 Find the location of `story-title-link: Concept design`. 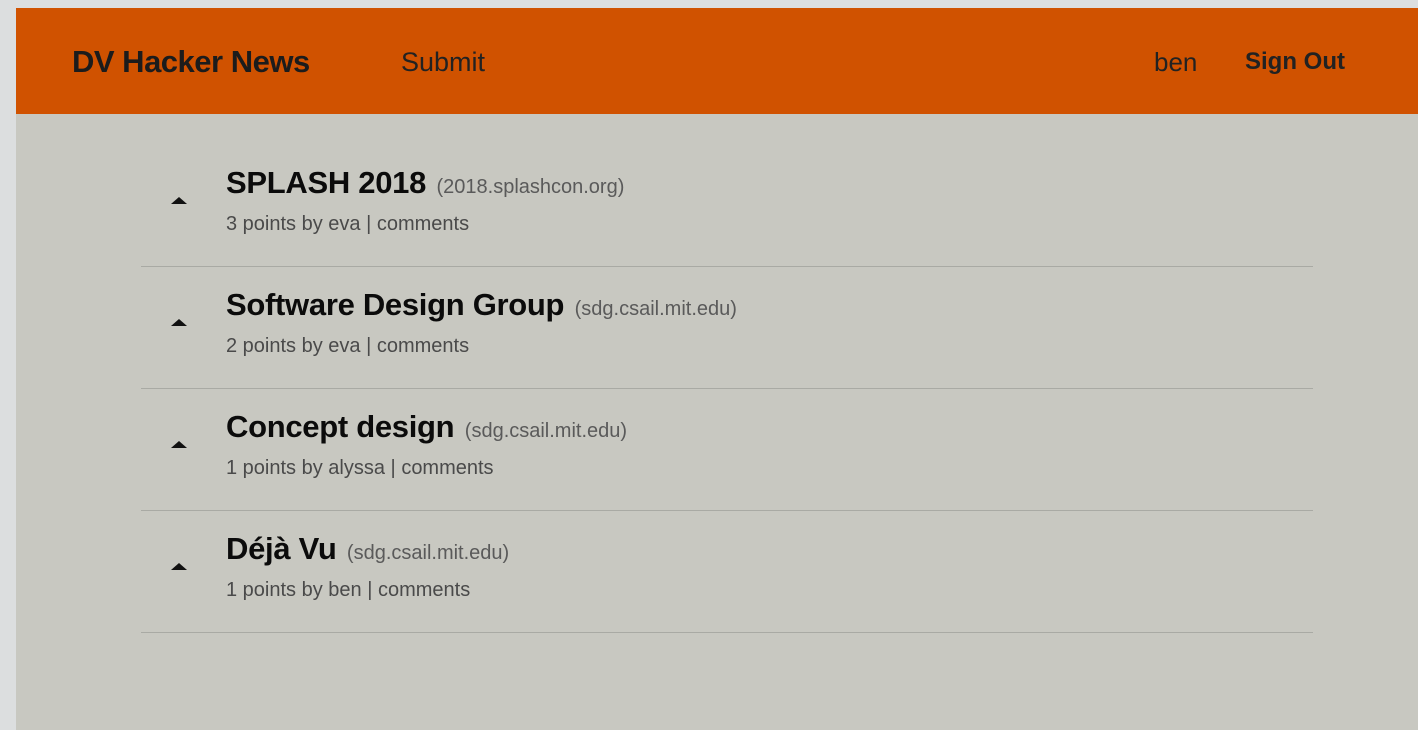

story-title-link: Concept design is located at coordinates (340, 426).